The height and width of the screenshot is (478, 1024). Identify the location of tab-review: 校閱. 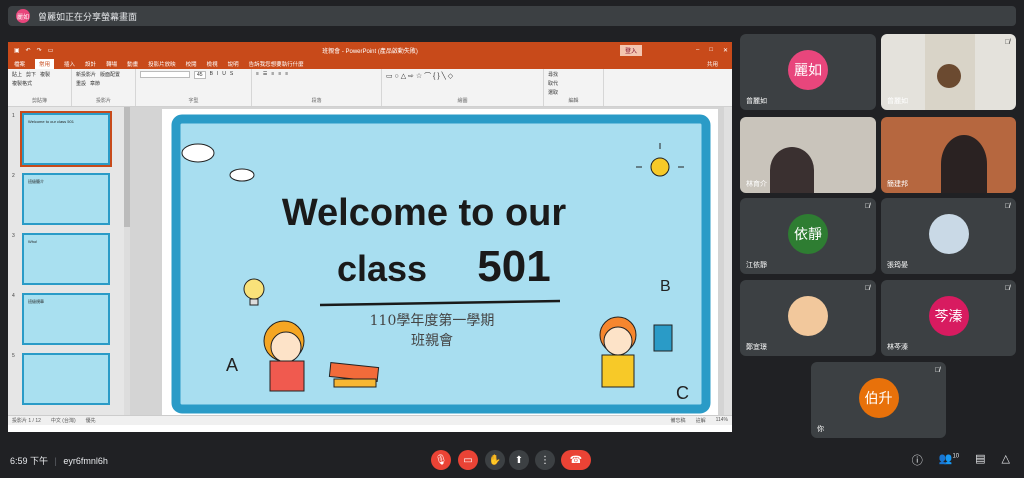
(191, 64).